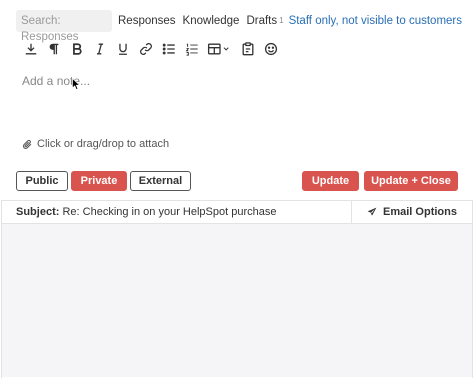 This screenshot has width=474, height=379. What do you see at coordinates (237, 98) in the screenshot?
I see `note-editor` at bounding box center [237, 98].